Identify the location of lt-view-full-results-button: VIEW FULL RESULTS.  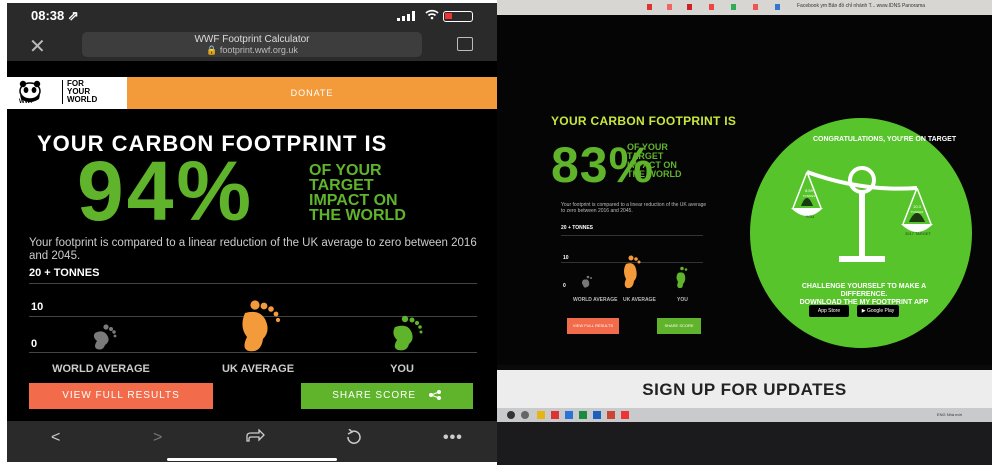
(593, 326).